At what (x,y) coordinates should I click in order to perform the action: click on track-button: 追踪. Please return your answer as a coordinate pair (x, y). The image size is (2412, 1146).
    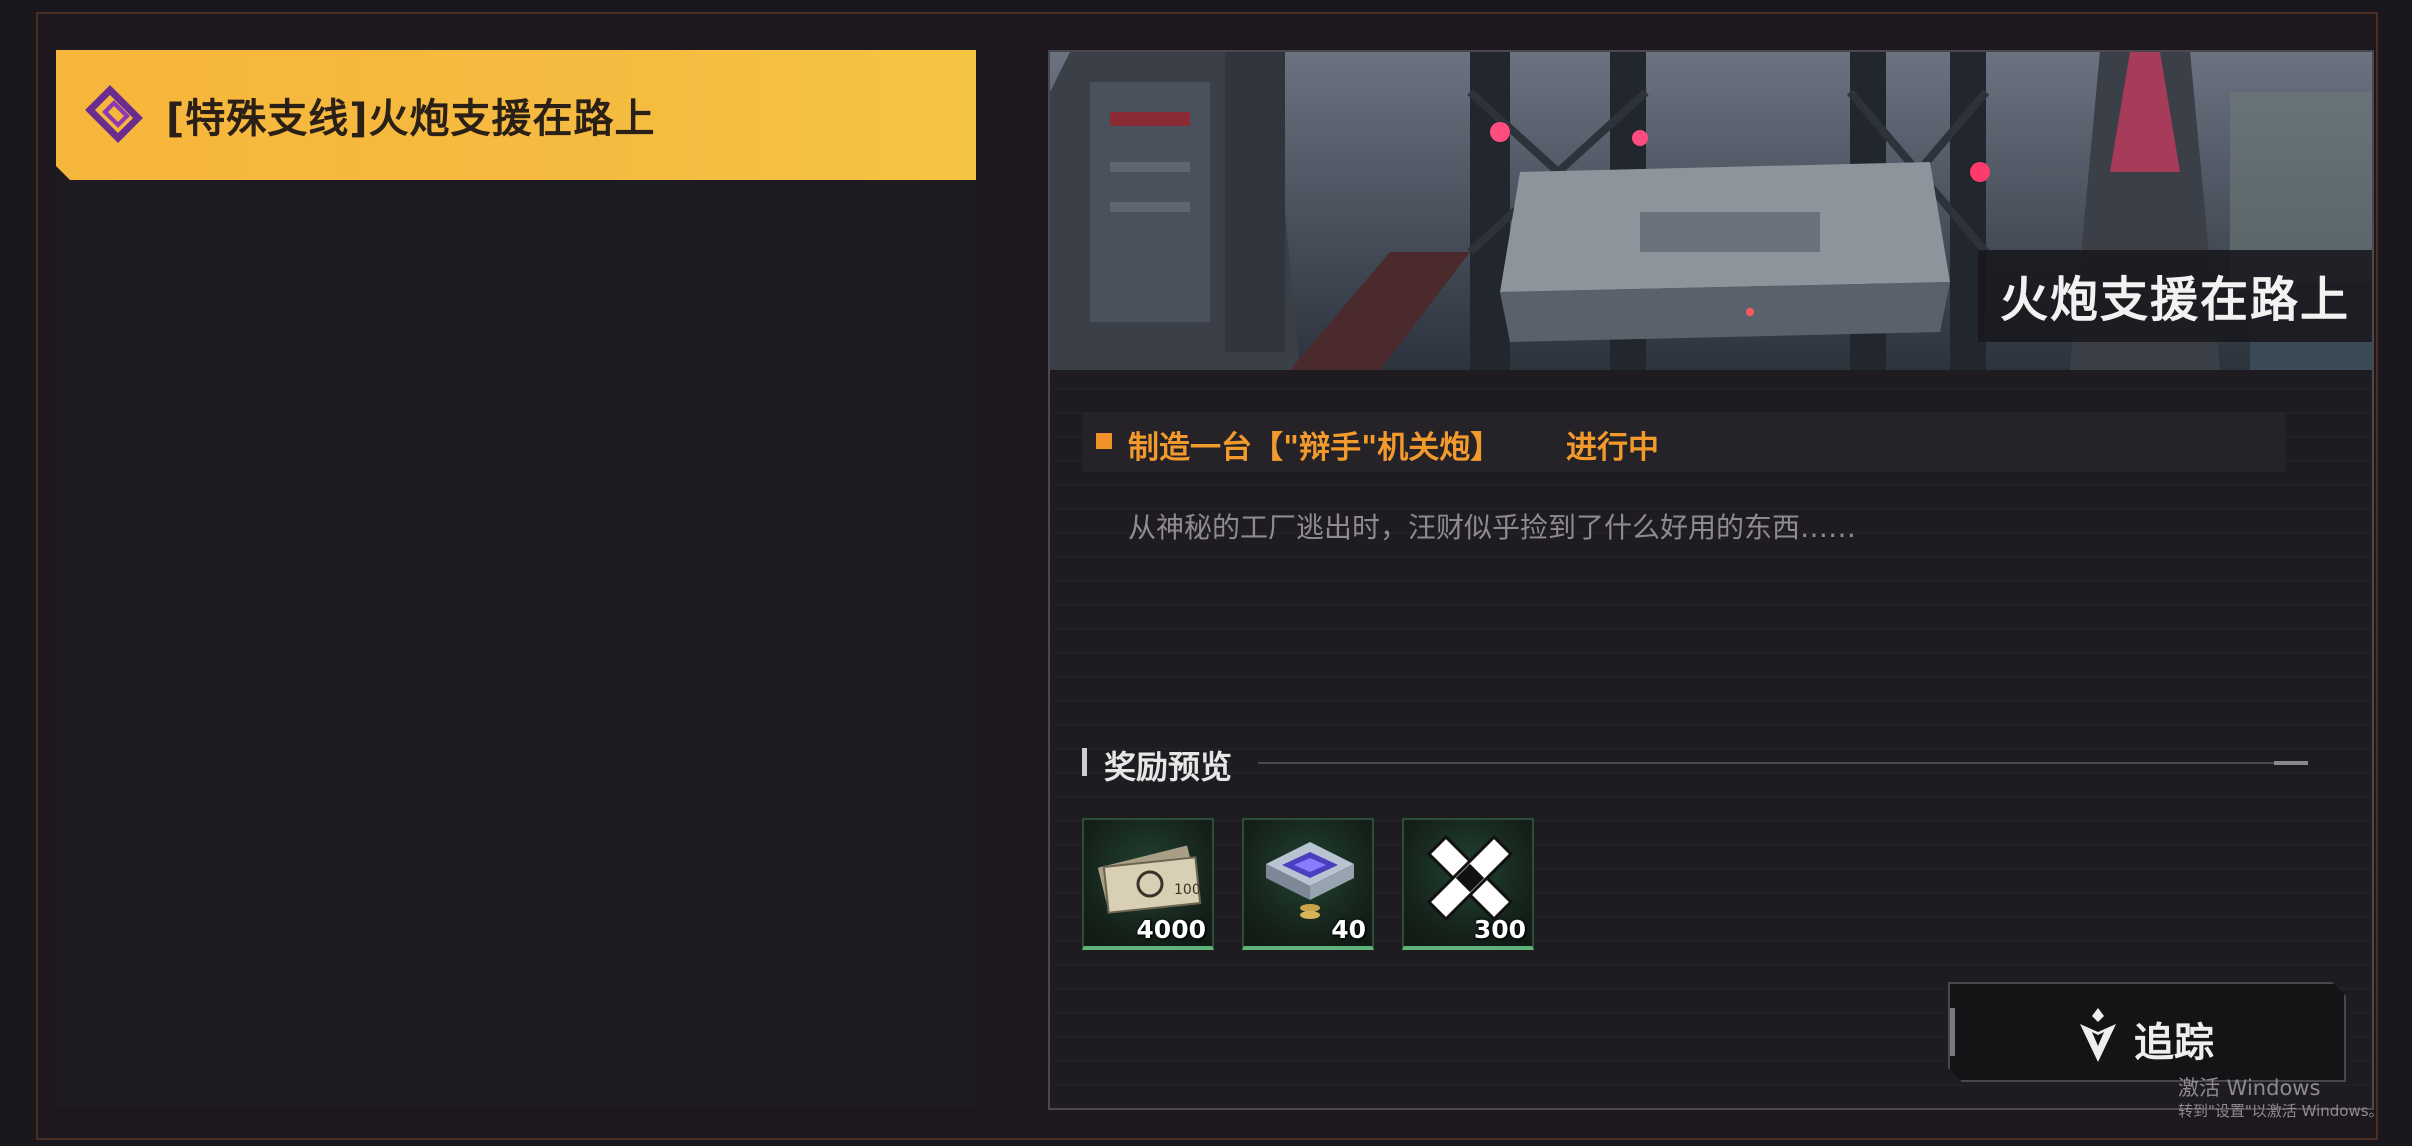
    Looking at the image, I should click on (2147, 1032).